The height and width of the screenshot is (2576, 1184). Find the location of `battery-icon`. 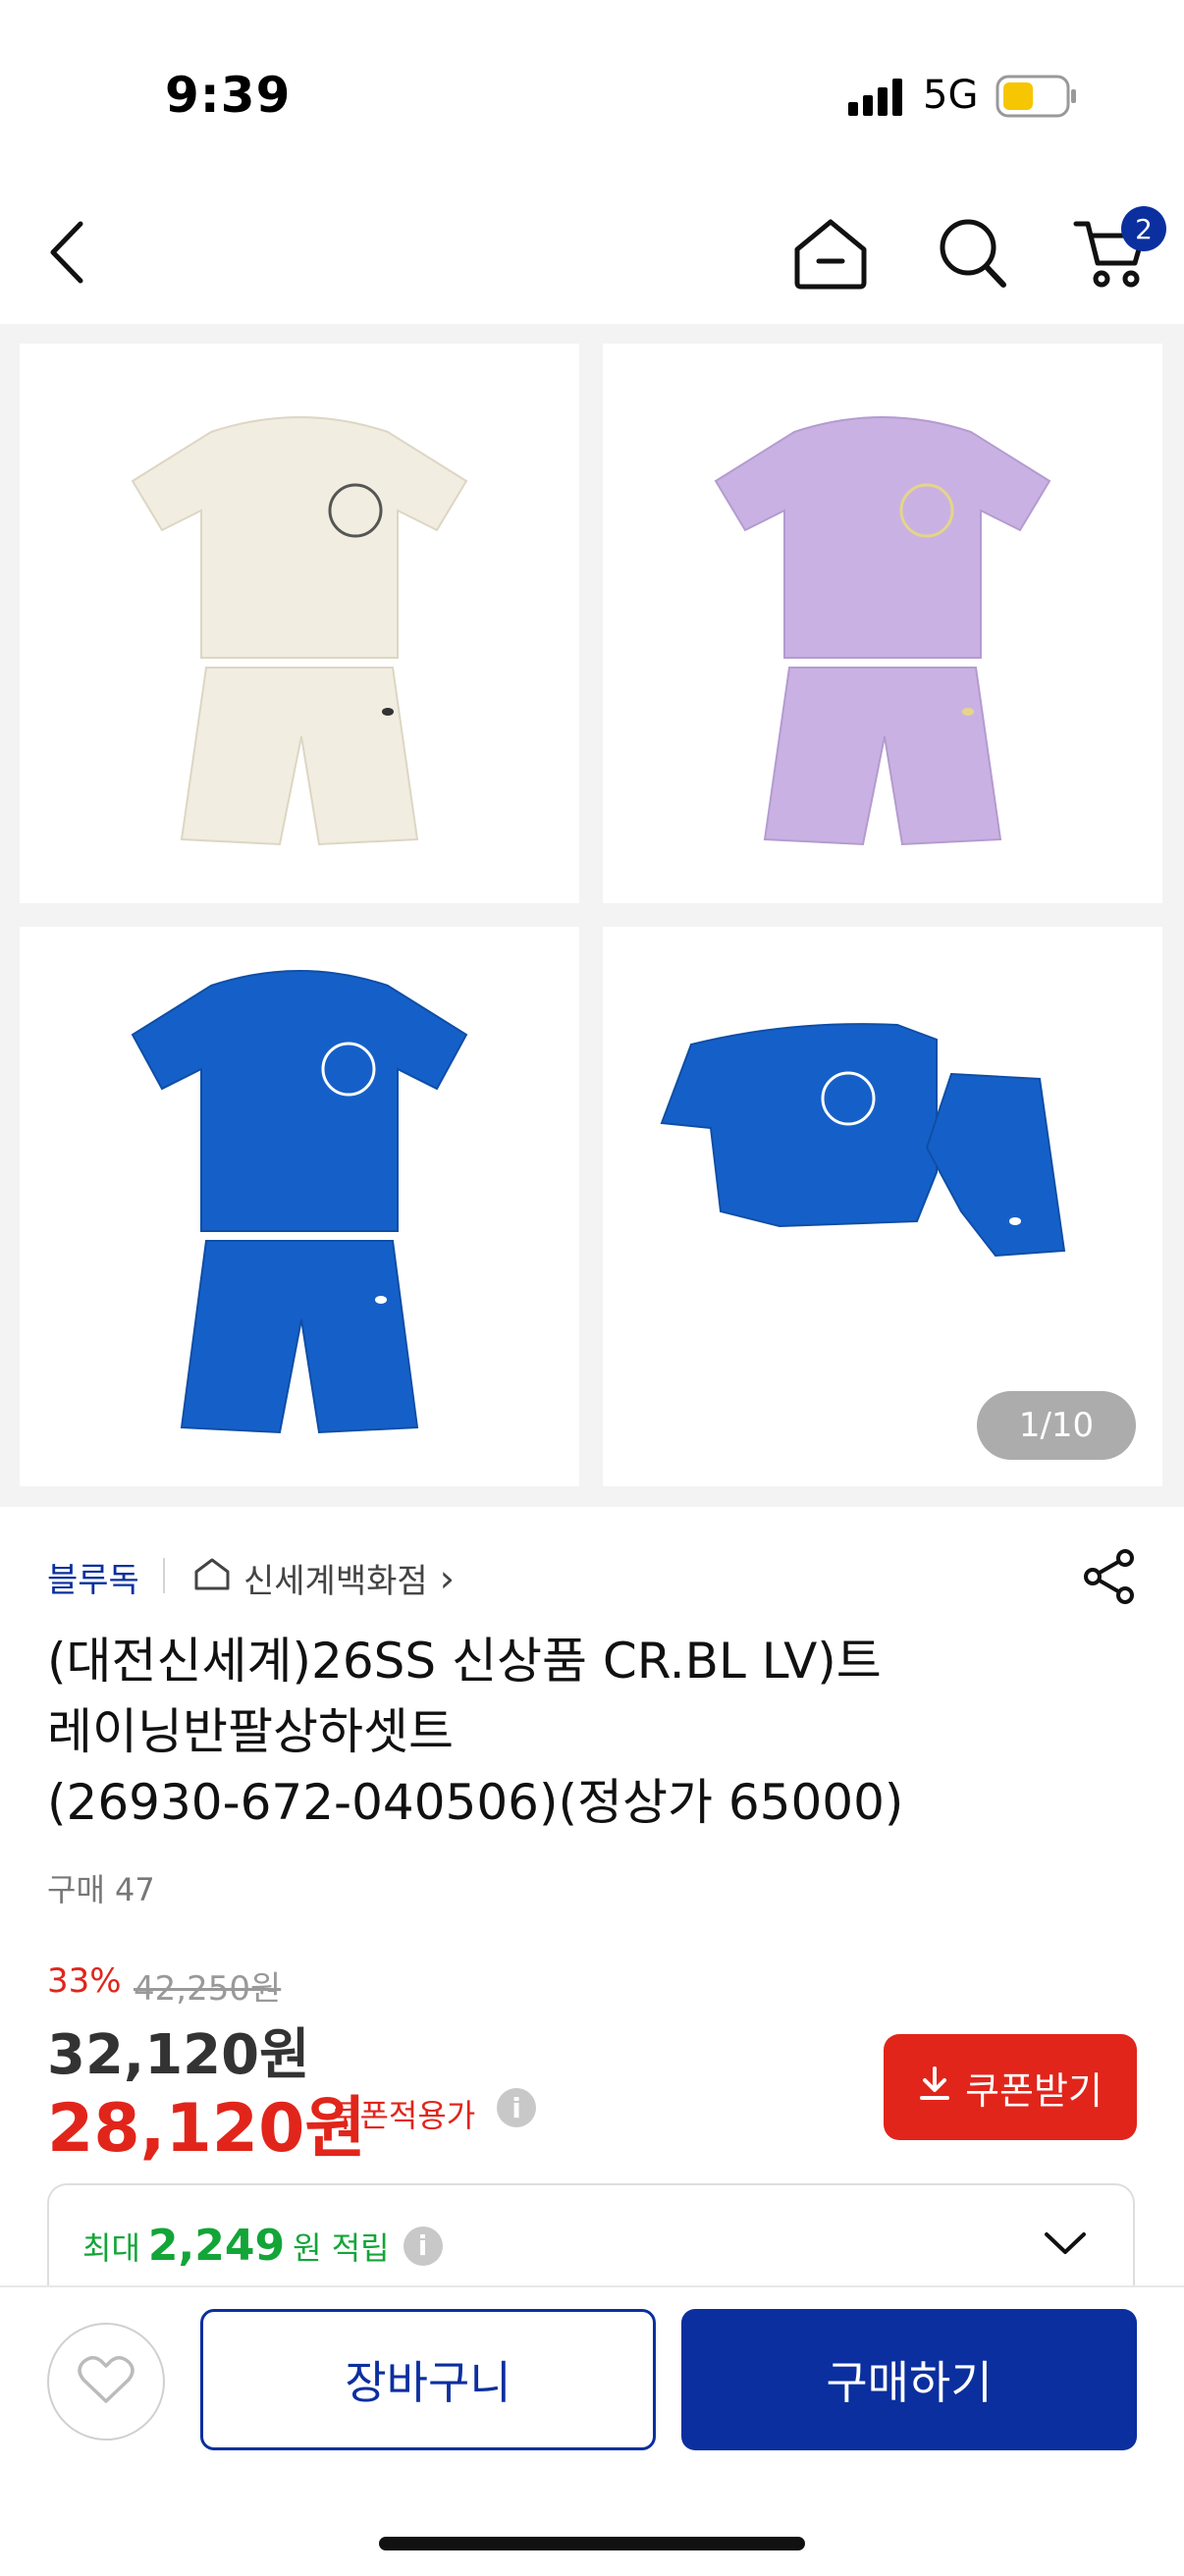

battery-icon is located at coordinates (1037, 98).